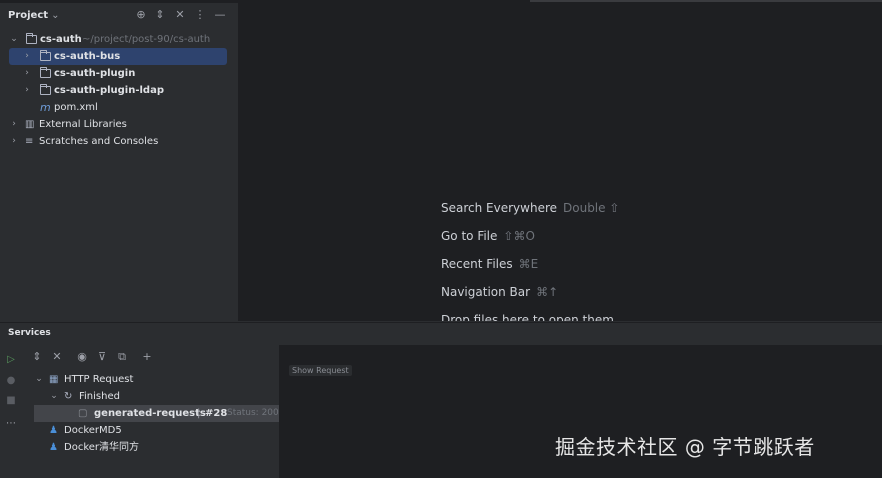  What do you see at coordinates (11, 424) in the screenshot?
I see `more-icon: ⋯` at bounding box center [11, 424].